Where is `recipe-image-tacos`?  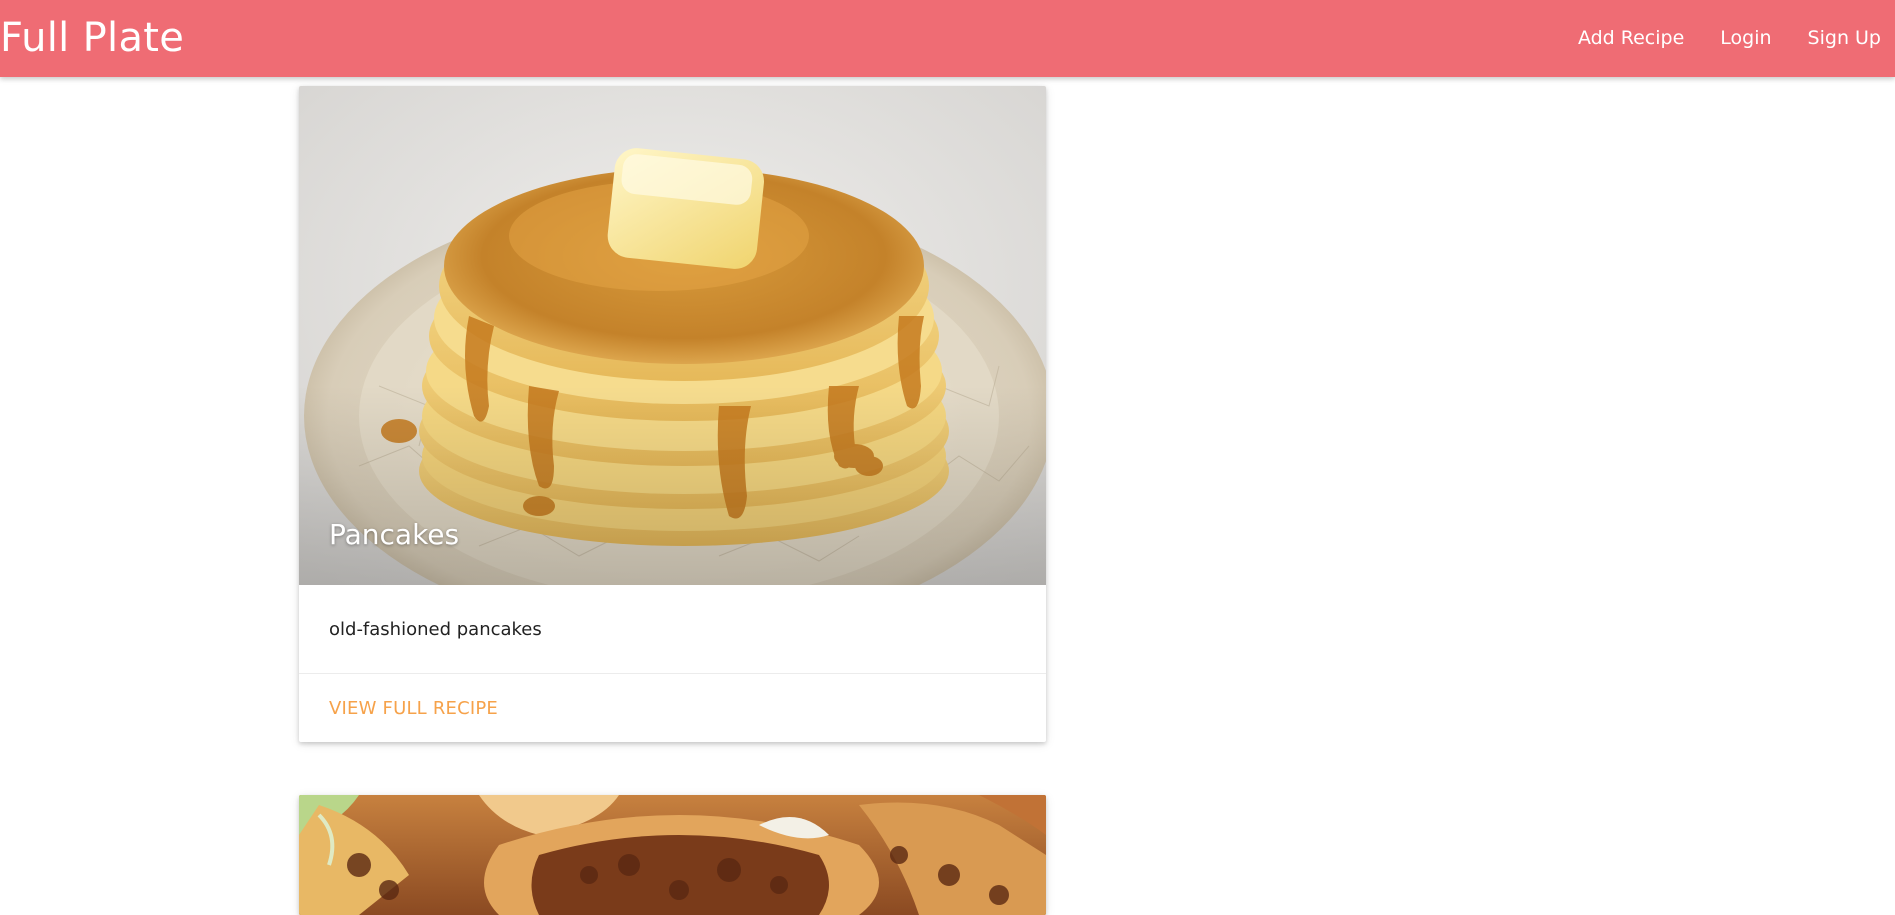
recipe-image-tacos is located at coordinates (672, 855).